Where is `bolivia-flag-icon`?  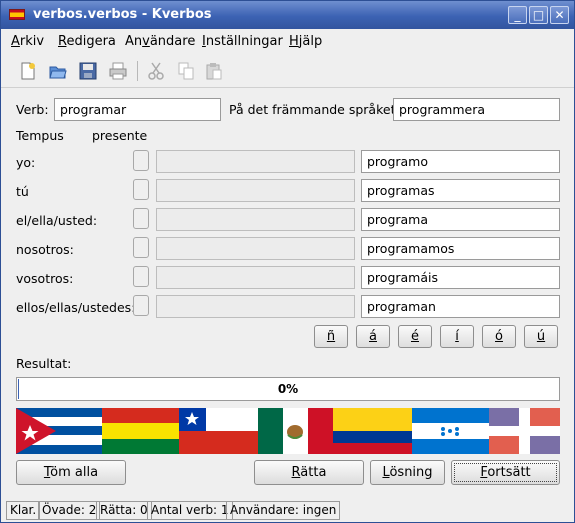
bolivia-flag-icon is located at coordinates (140, 431).